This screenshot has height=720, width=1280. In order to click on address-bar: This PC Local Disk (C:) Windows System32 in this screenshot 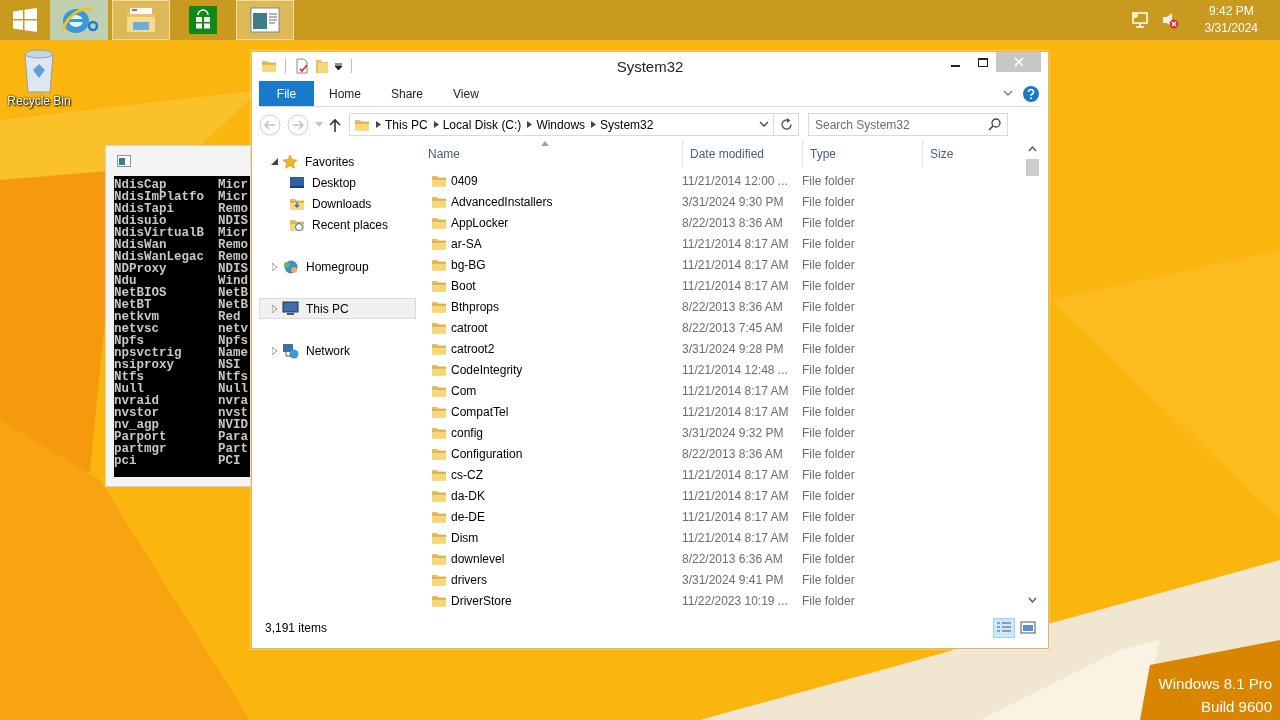, I will do `click(574, 124)`.